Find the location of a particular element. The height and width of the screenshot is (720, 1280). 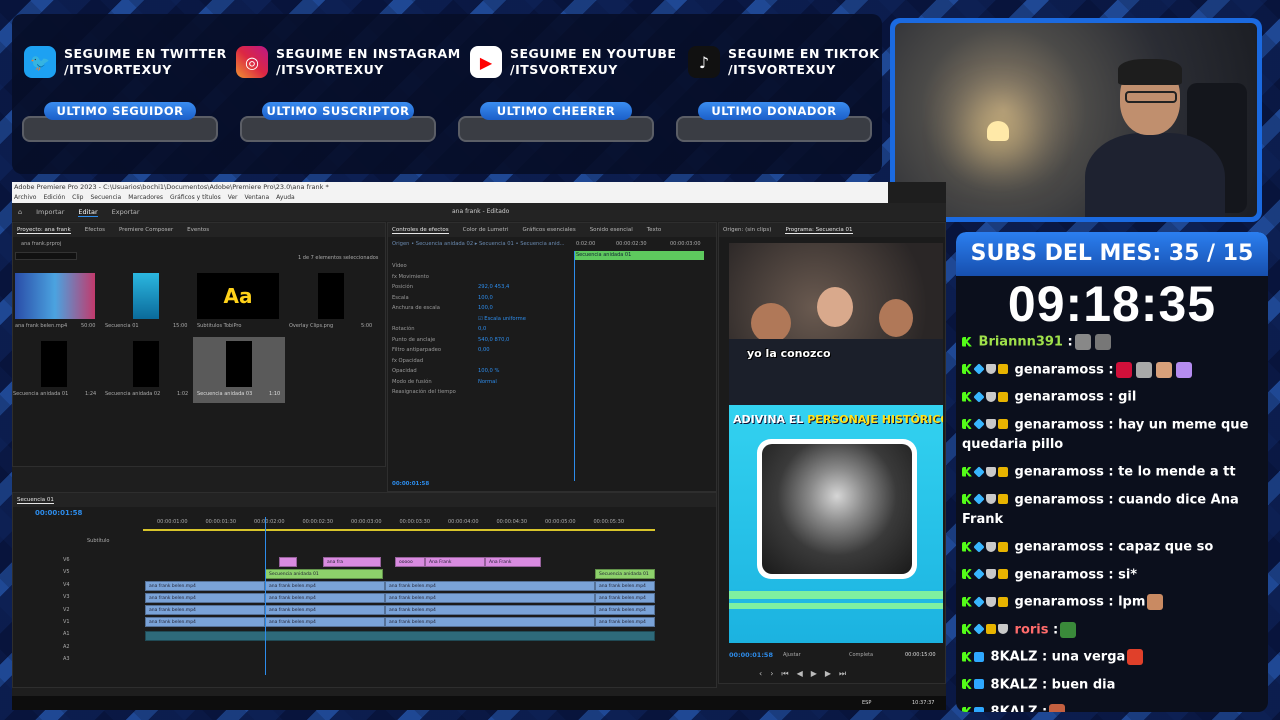

menu-item: Marcadores is located at coordinates (145, 198).